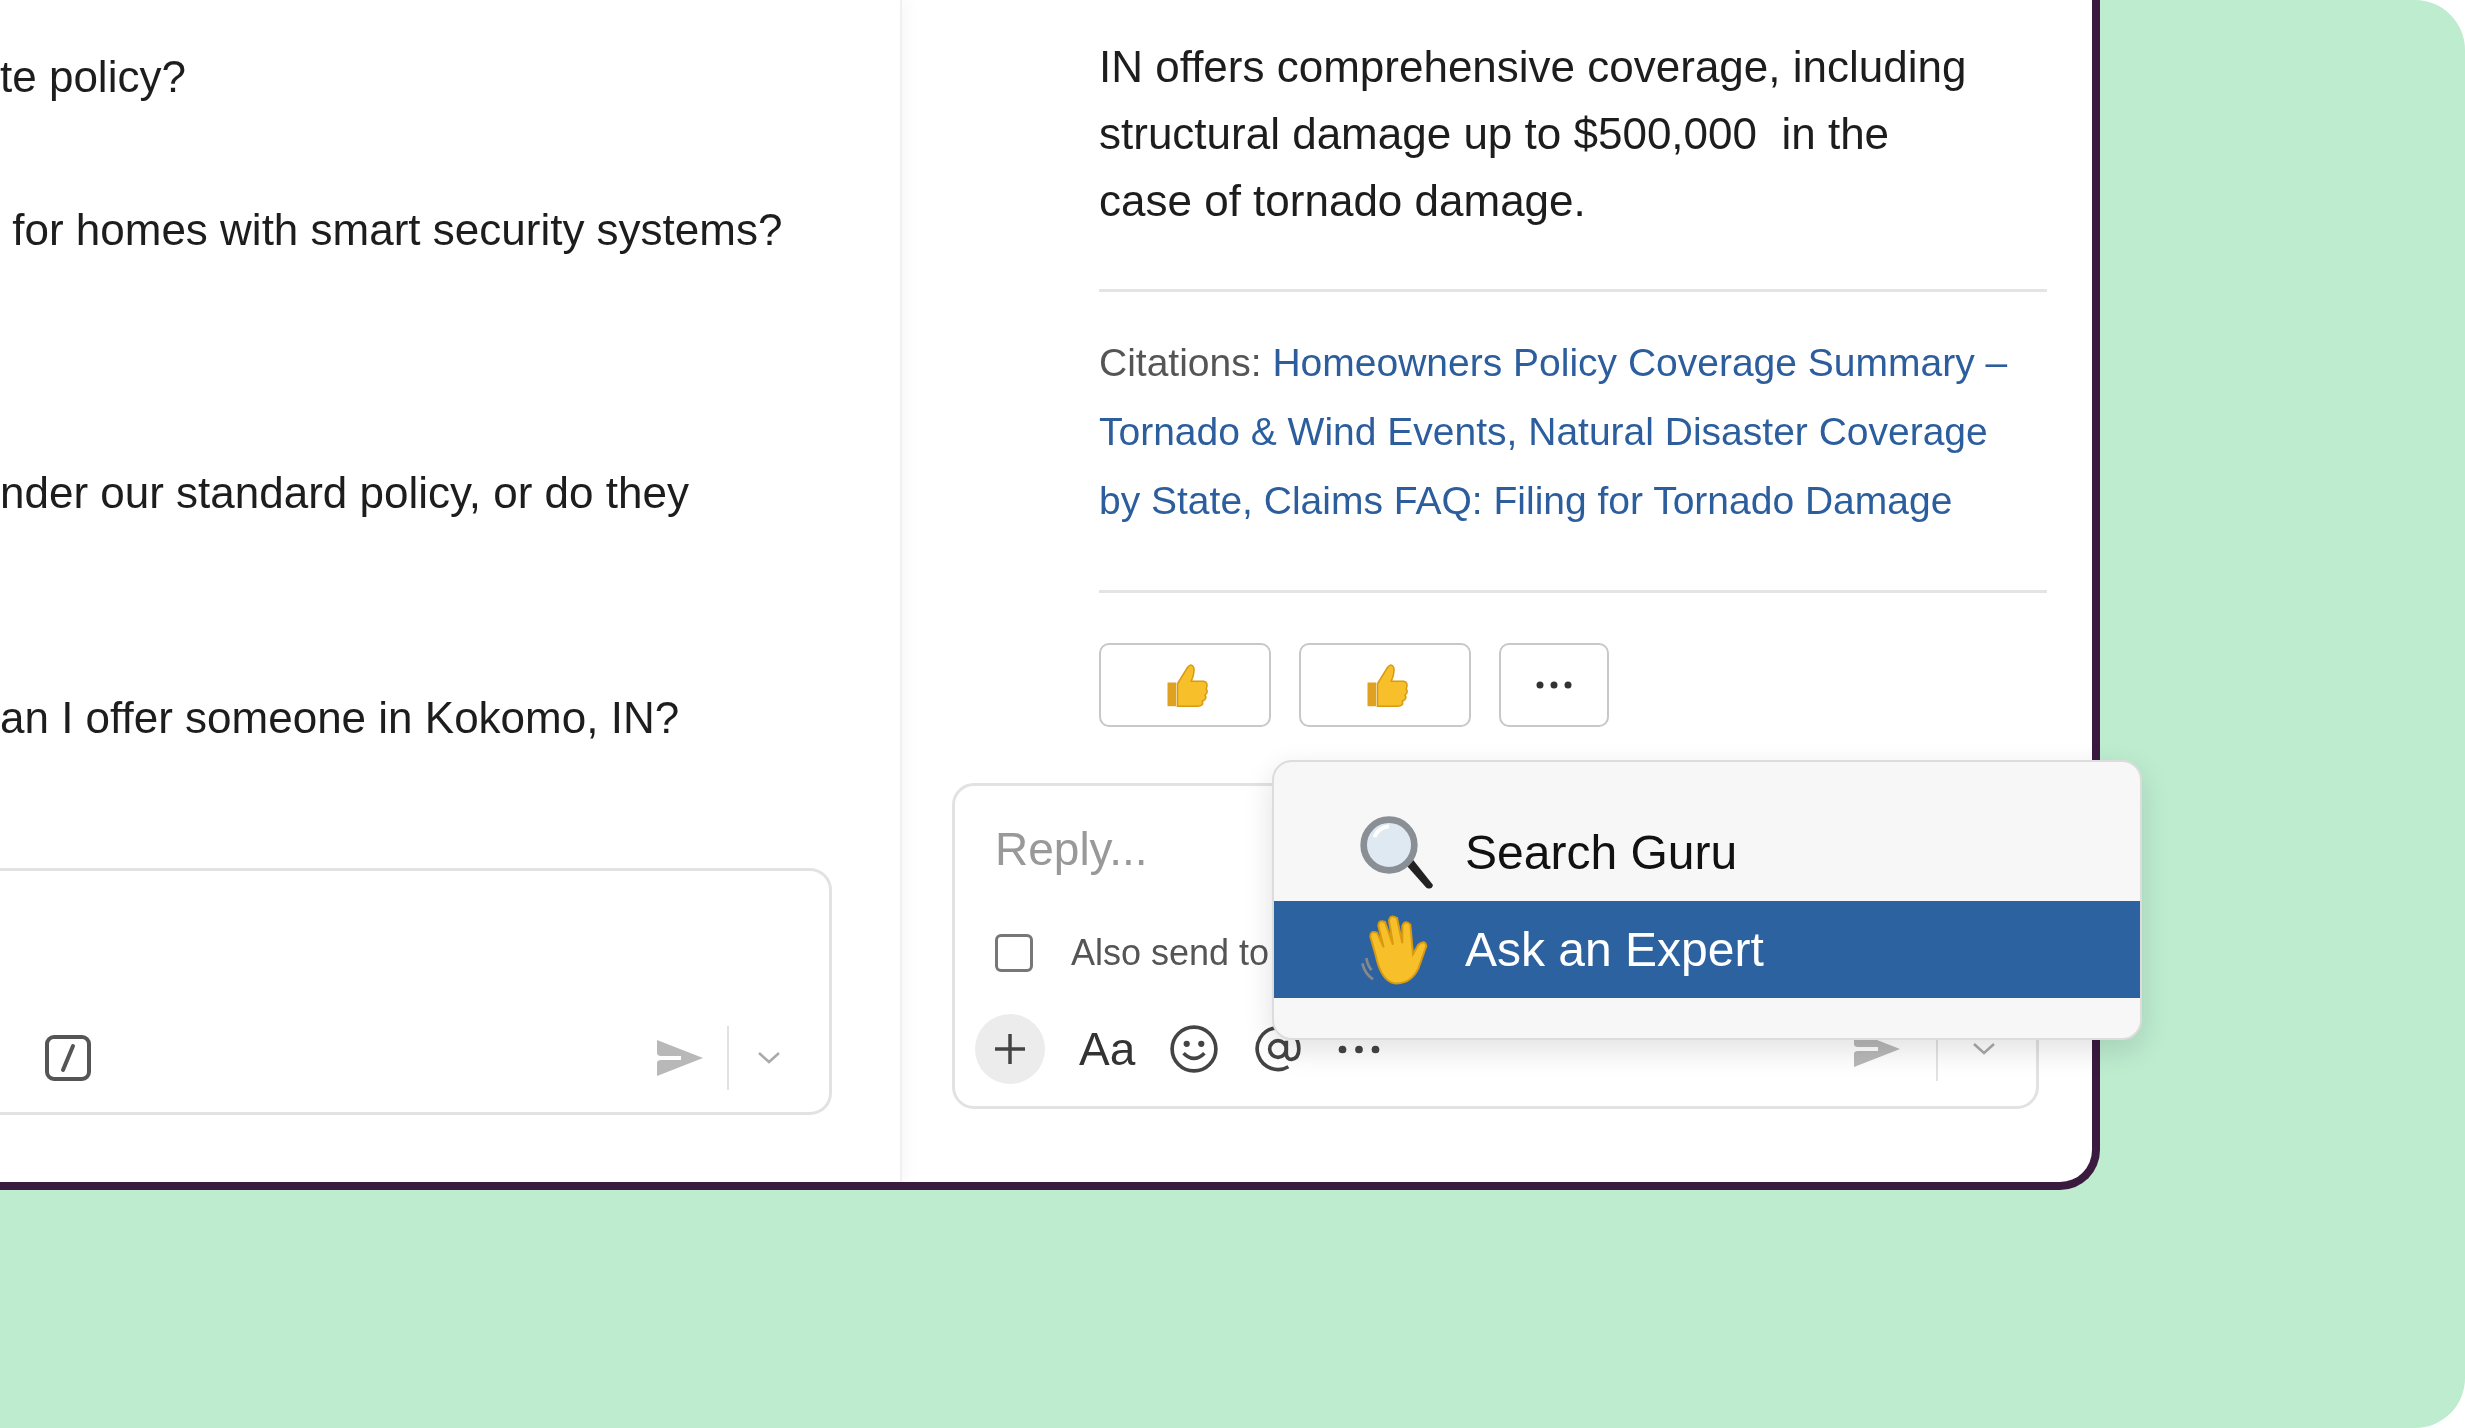 This screenshot has height=1428, width=2465. Describe the element at coordinates (1170, 953) in the screenshot. I see `checkbox-label: Also send to` at that location.